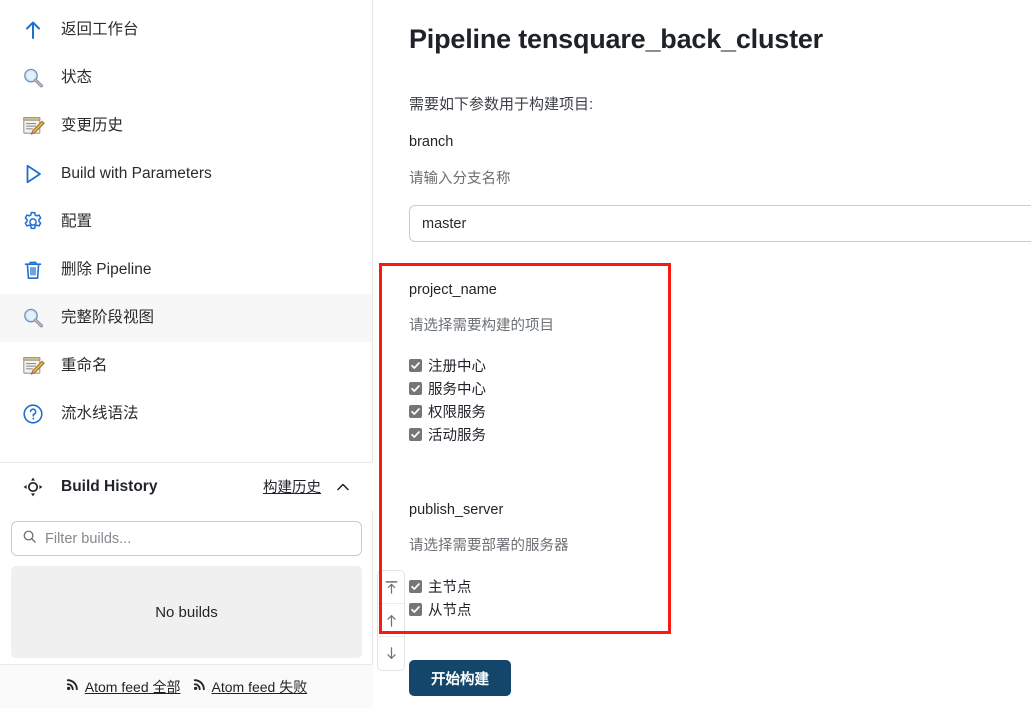 This screenshot has height=708, width=1031. I want to click on checkbox-row: 权限服务, so click(447, 411).